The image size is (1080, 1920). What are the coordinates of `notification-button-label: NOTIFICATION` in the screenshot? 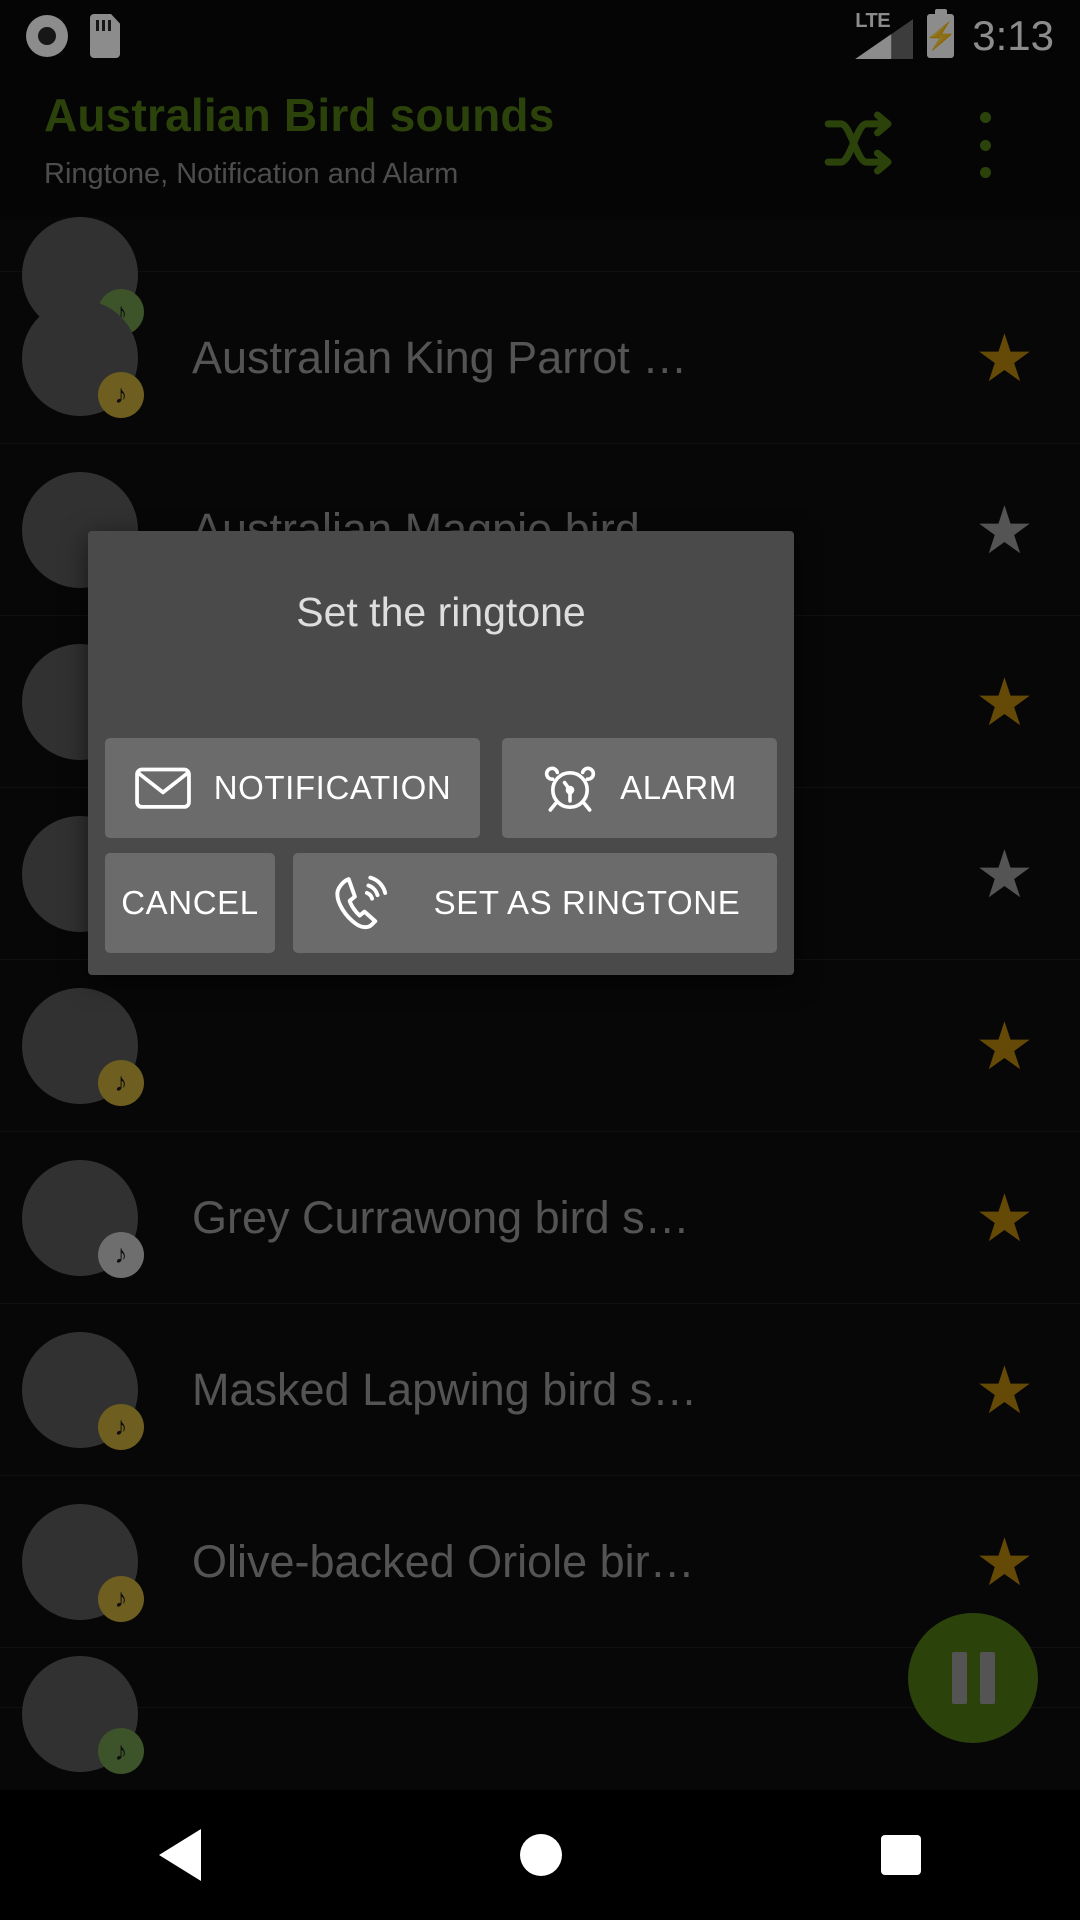 It's located at (332, 787).